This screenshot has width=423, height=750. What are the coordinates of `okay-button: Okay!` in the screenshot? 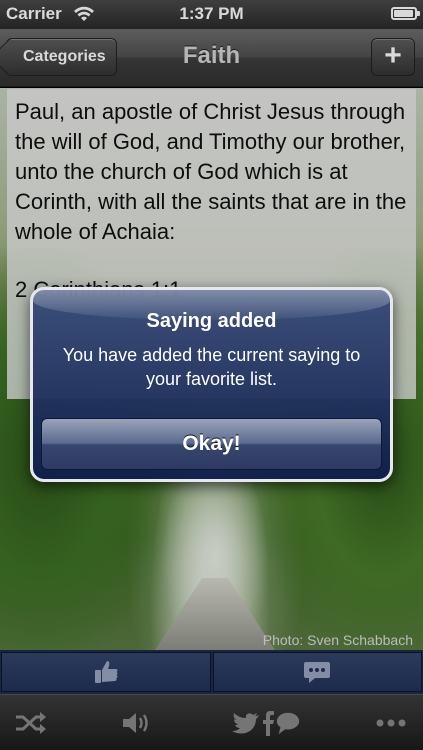 It's located at (211, 444).